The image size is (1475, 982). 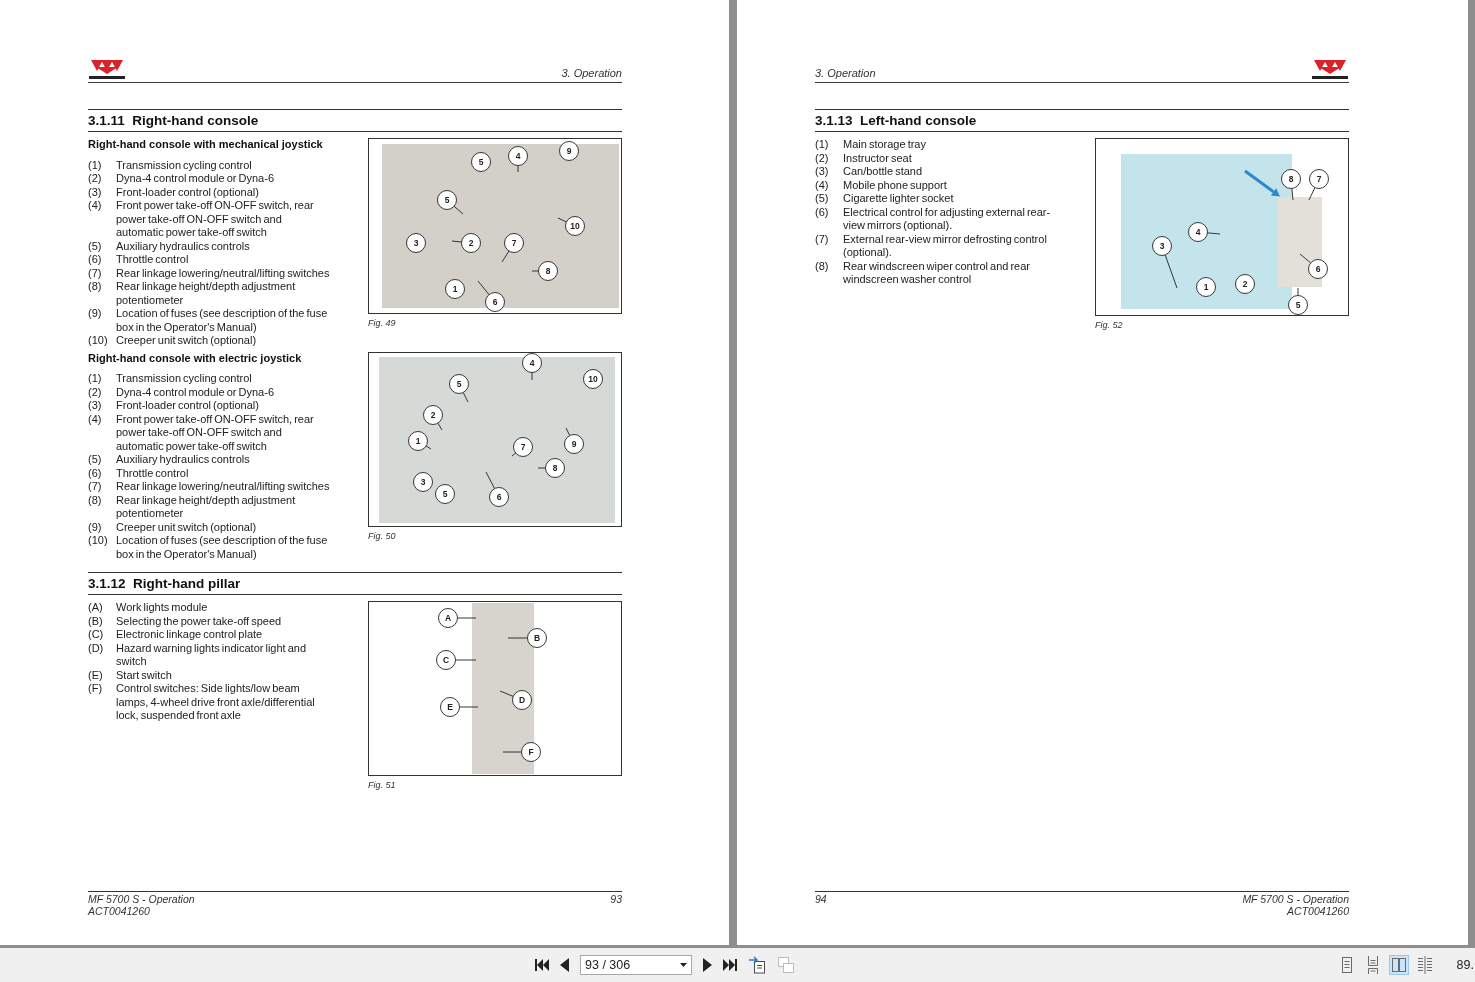 I want to click on item-text: Electronic linkage control plate, so click(x=190, y=635).